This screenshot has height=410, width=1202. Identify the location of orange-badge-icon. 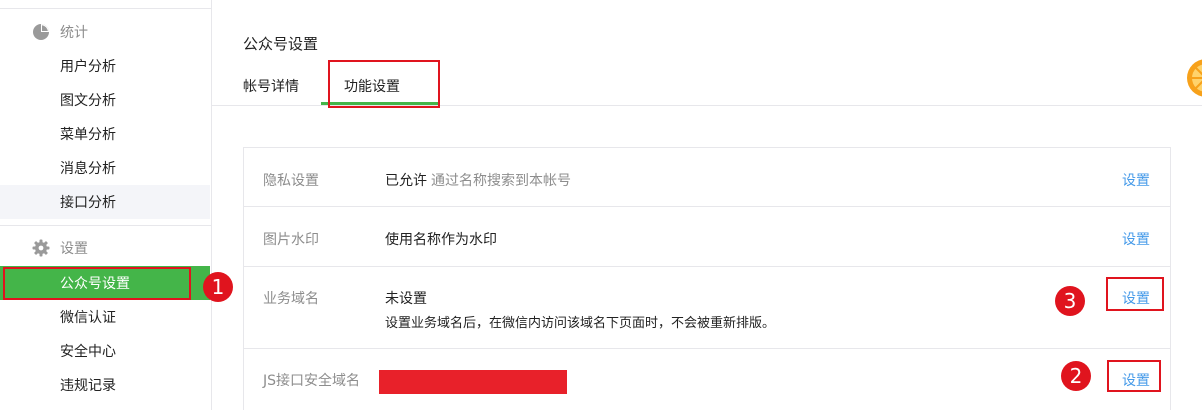
(1194, 78).